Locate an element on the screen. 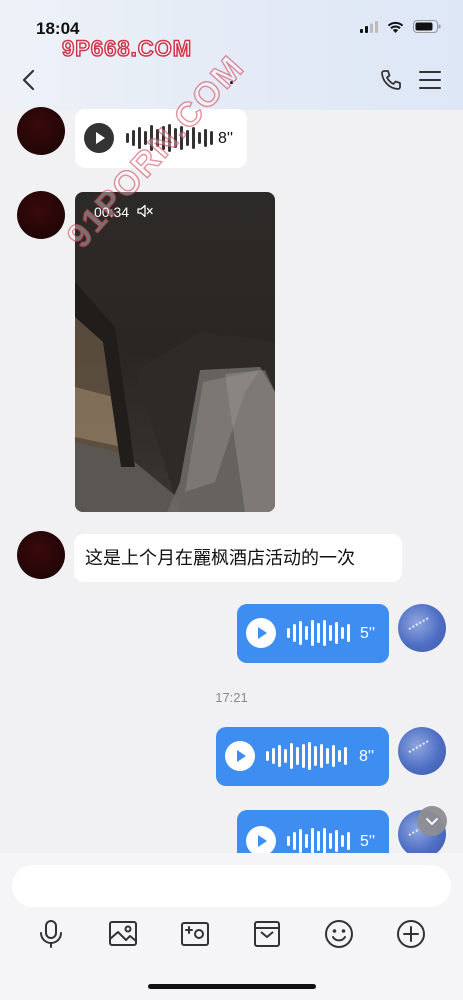 The width and height of the screenshot is (463, 1000). microphone-icon is located at coordinates (51, 934).